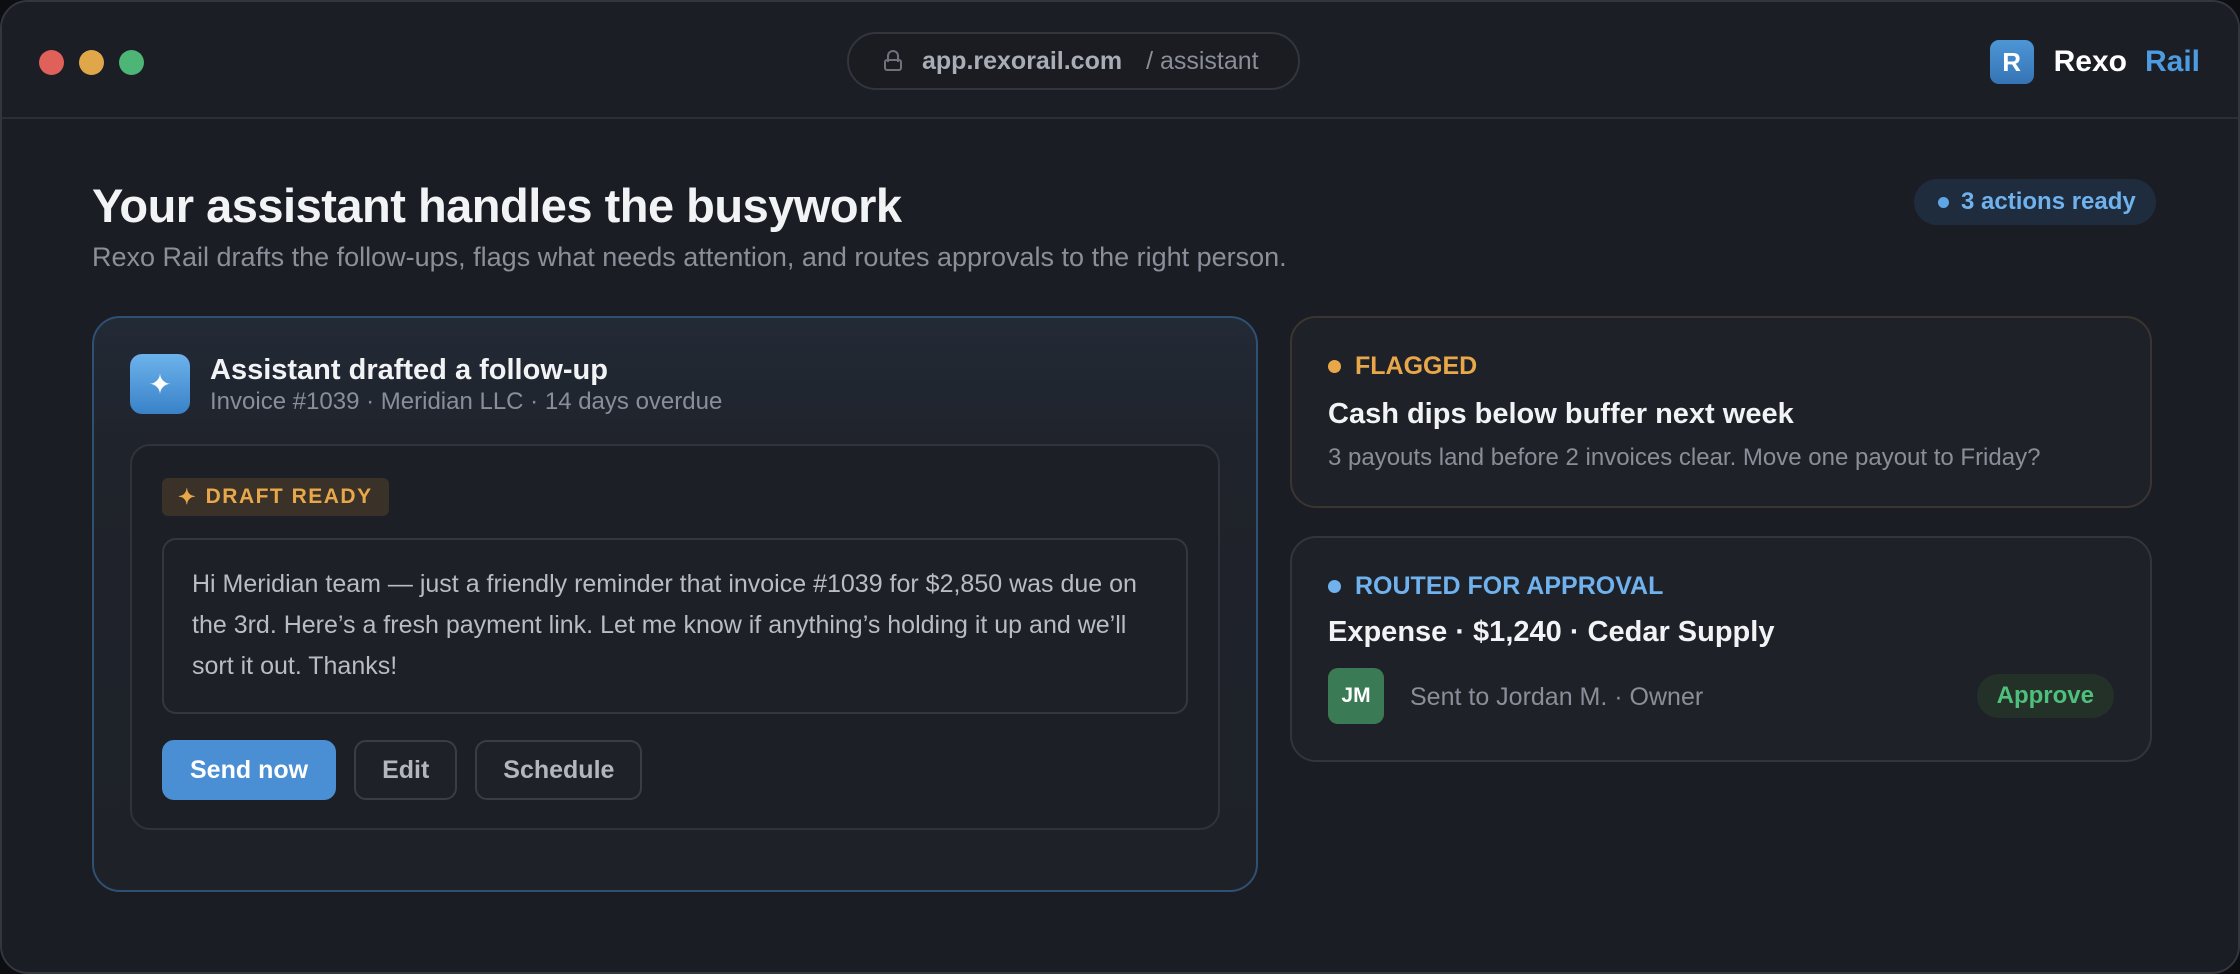 This screenshot has width=2240, height=974. What do you see at coordinates (249, 770) in the screenshot?
I see `send-now-button: Send now` at bounding box center [249, 770].